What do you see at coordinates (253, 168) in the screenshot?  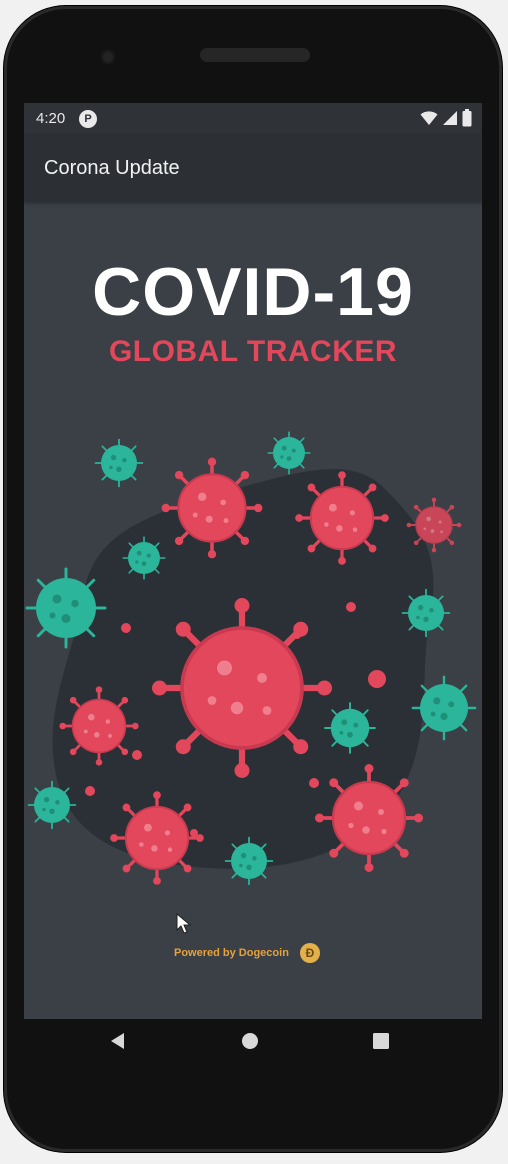 I see `app-bar: Corona Update` at bounding box center [253, 168].